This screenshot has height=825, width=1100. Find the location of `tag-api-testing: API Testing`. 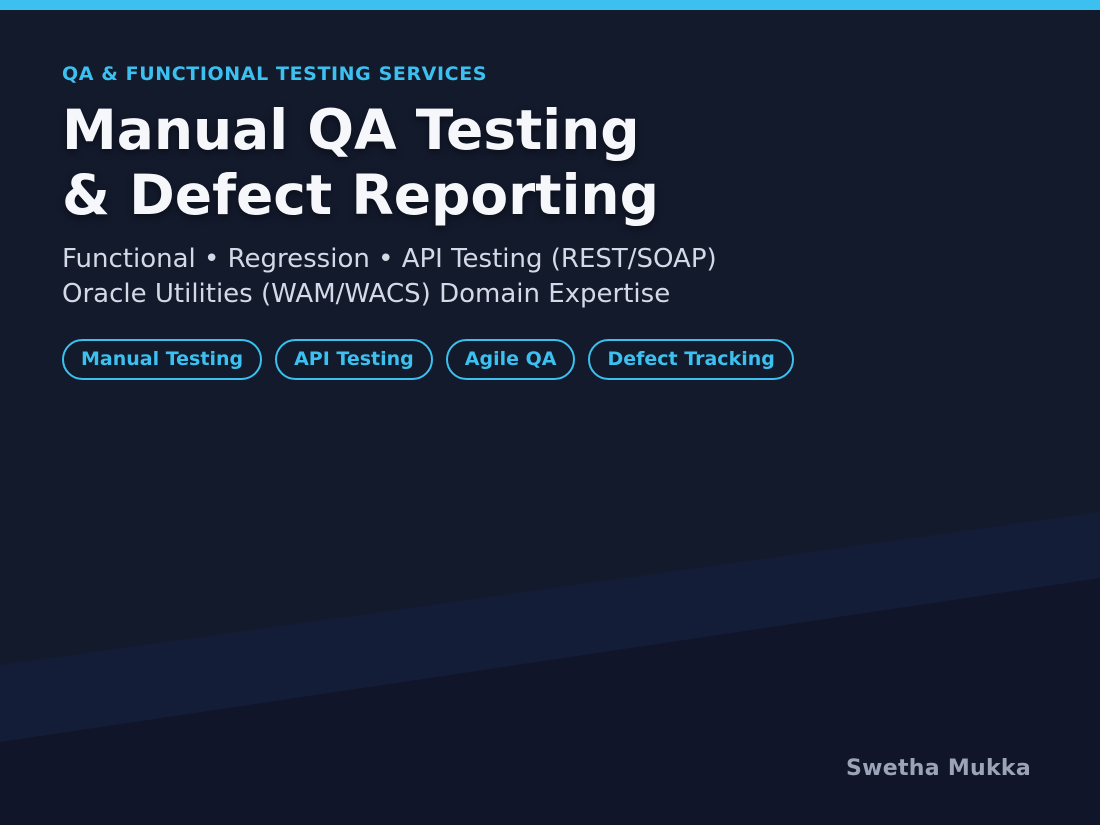

tag-api-testing: API Testing is located at coordinates (354, 359).